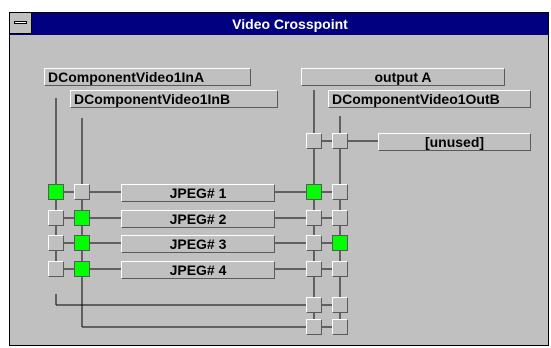 Image resolution: width=551 pixels, height=348 pixels. I want to click on switch-jpeg4-inb, so click(82, 269).